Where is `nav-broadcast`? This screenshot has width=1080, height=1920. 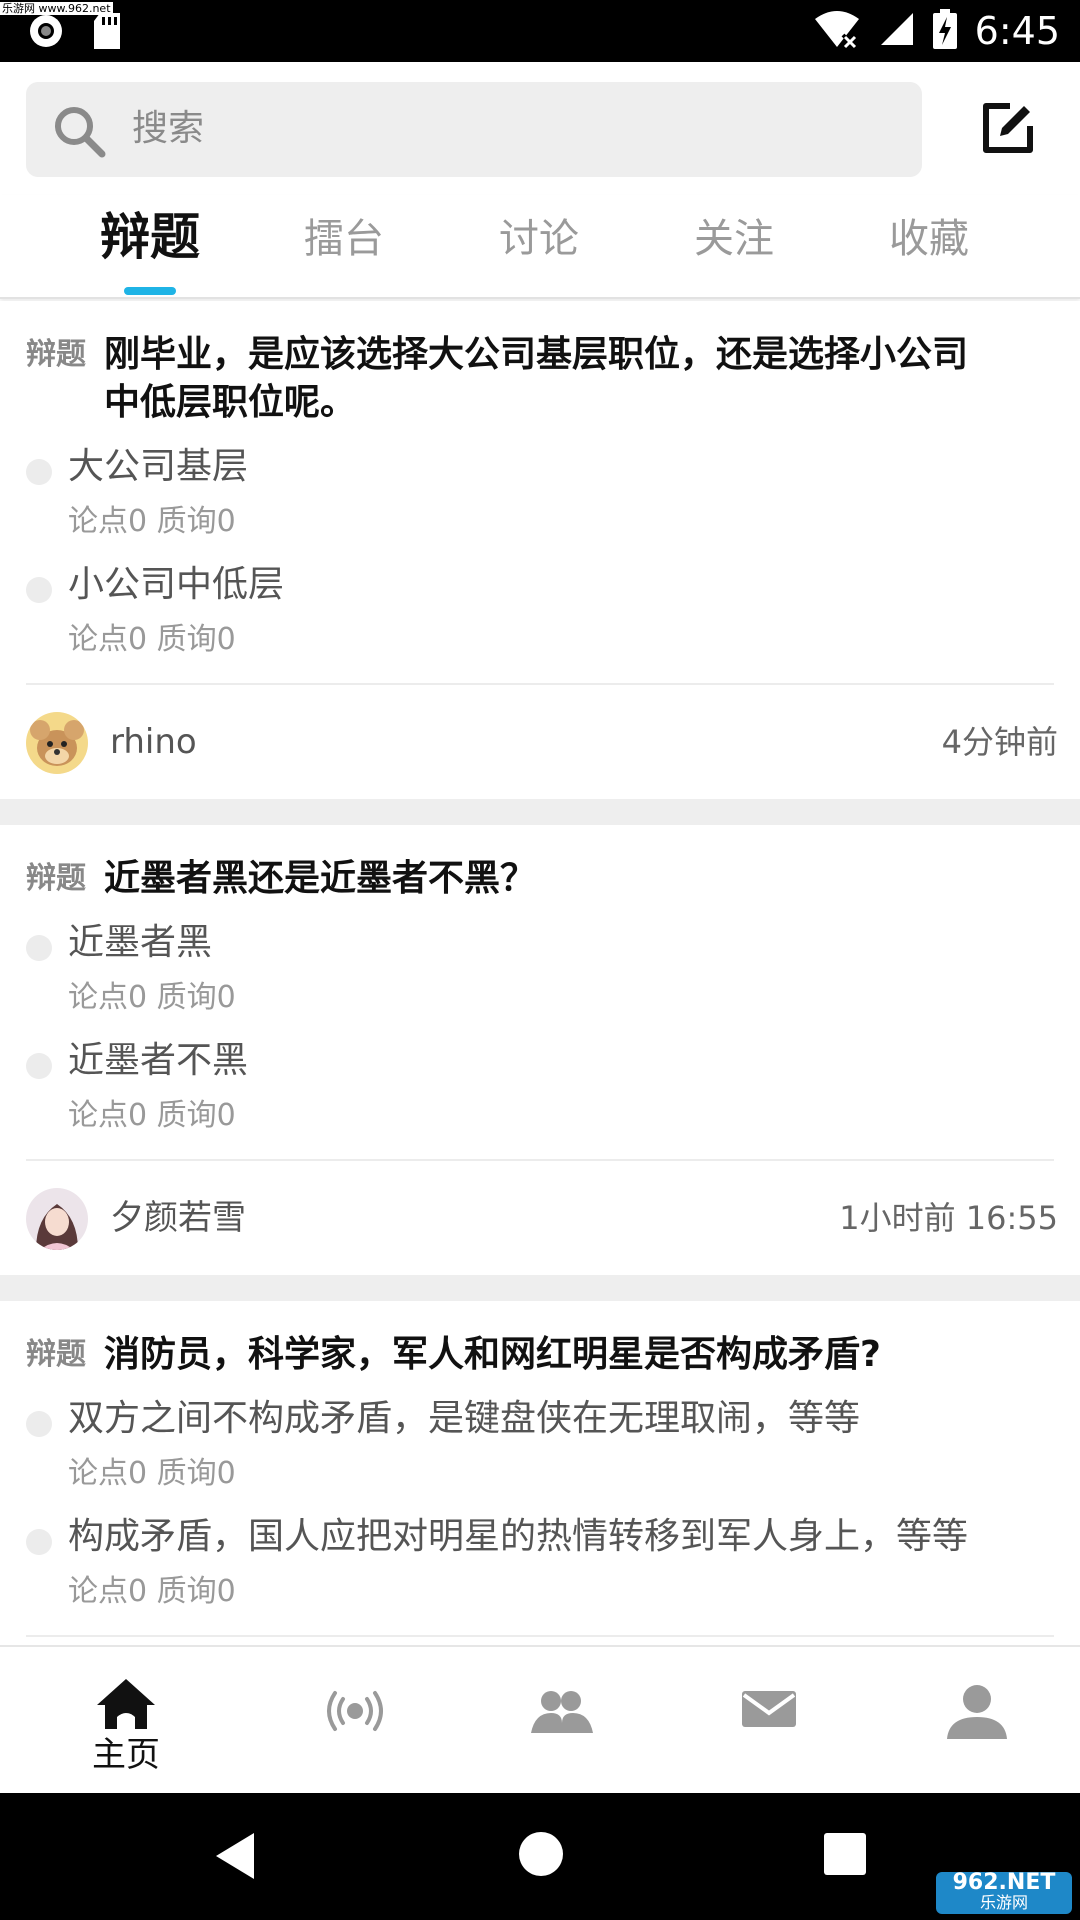
nav-broadcast is located at coordinates (355, 1721).